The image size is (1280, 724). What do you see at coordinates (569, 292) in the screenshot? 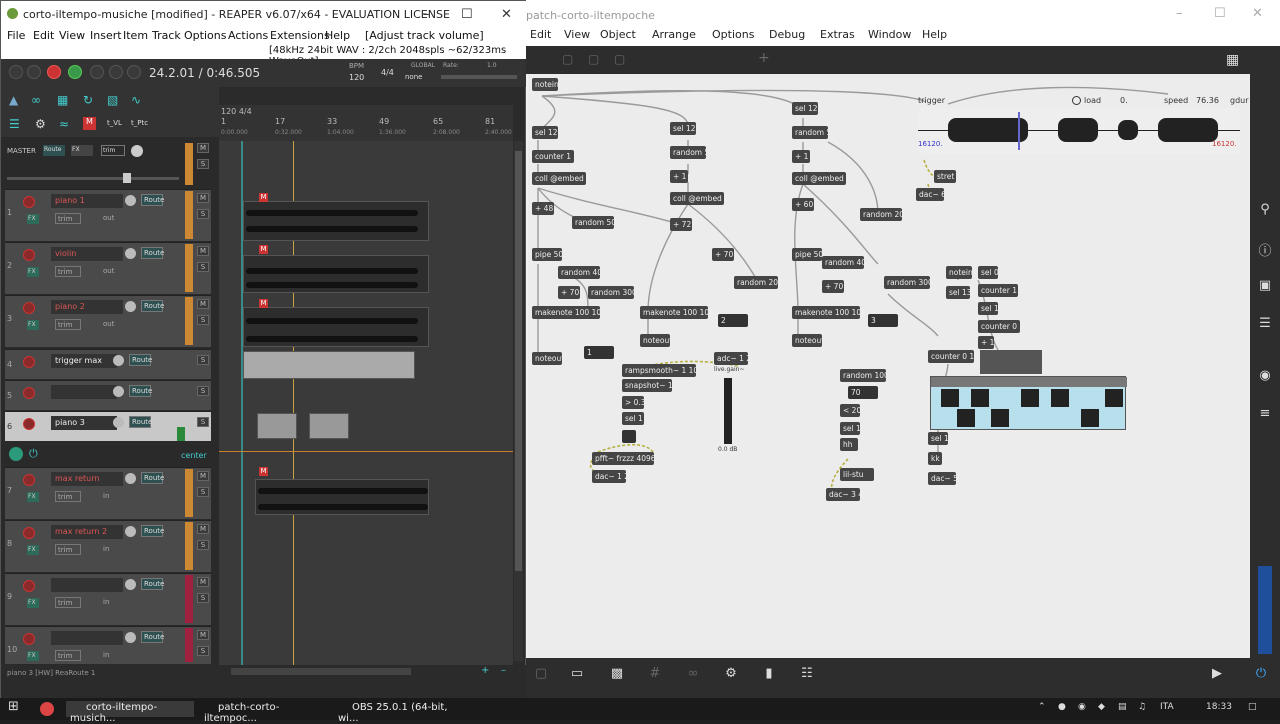
I see `max-object: + 70` at bounding box center [569, 292].